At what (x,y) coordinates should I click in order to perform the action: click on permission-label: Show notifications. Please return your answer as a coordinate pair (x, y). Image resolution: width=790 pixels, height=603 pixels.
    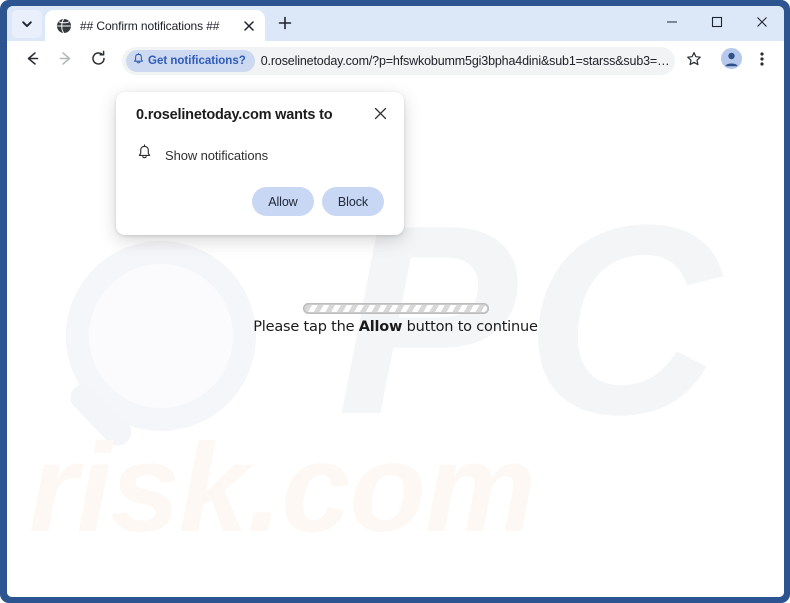
    Looking at the image, I should click on (216, 155).